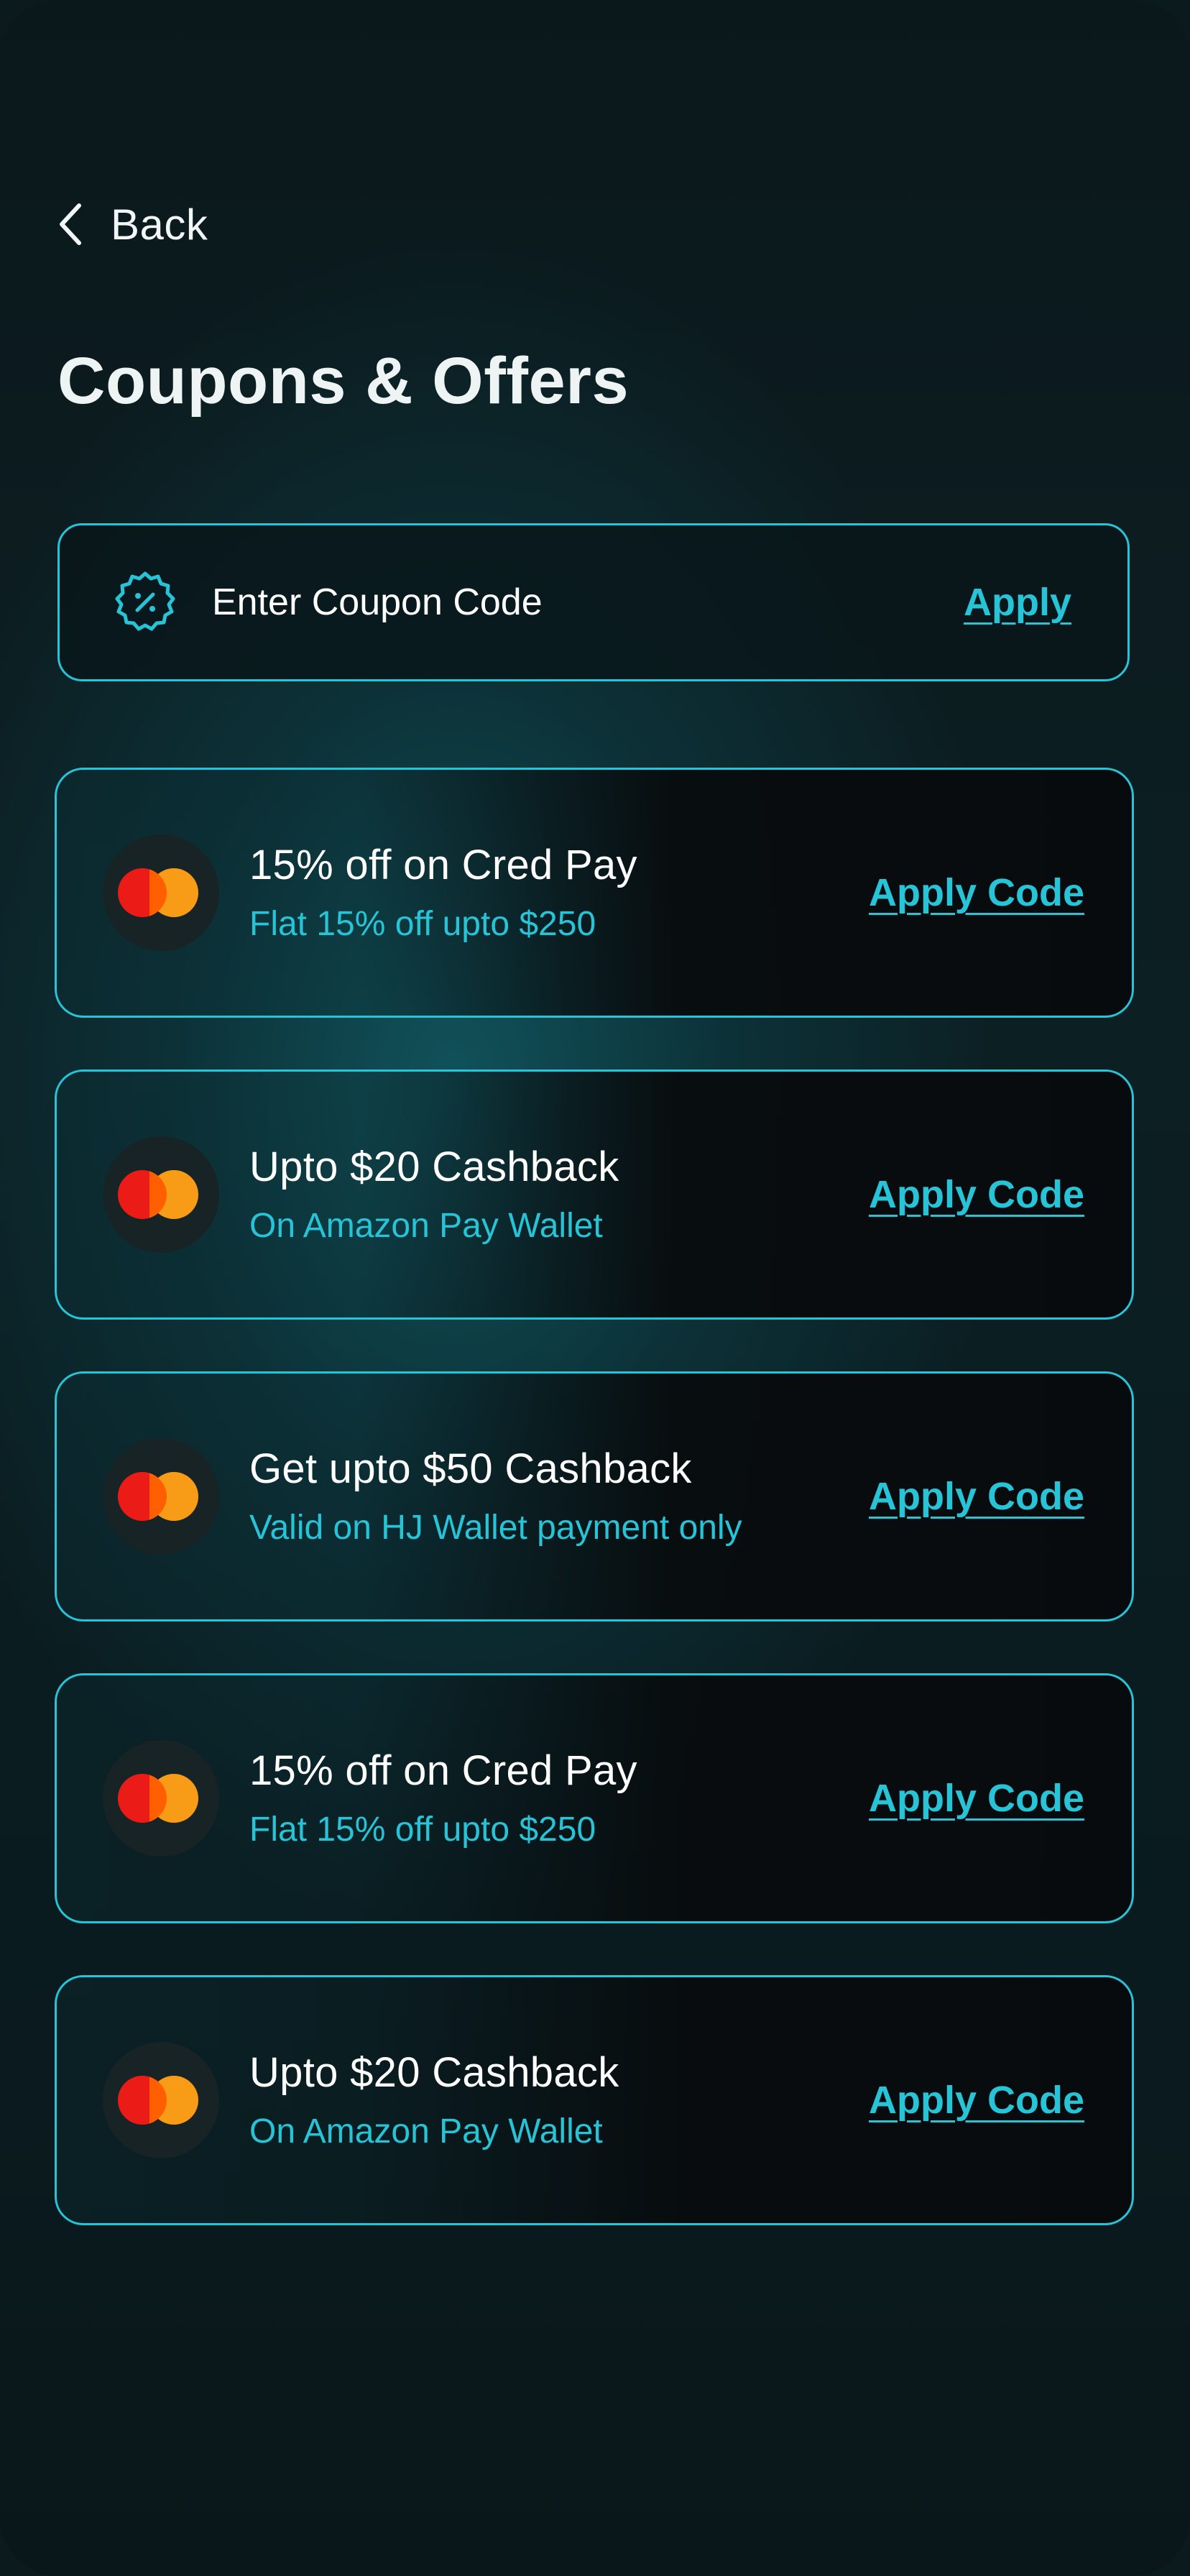  Describe the element at coordinates (159, 224) in the screenshot. I see `back-label: Back` at that location.